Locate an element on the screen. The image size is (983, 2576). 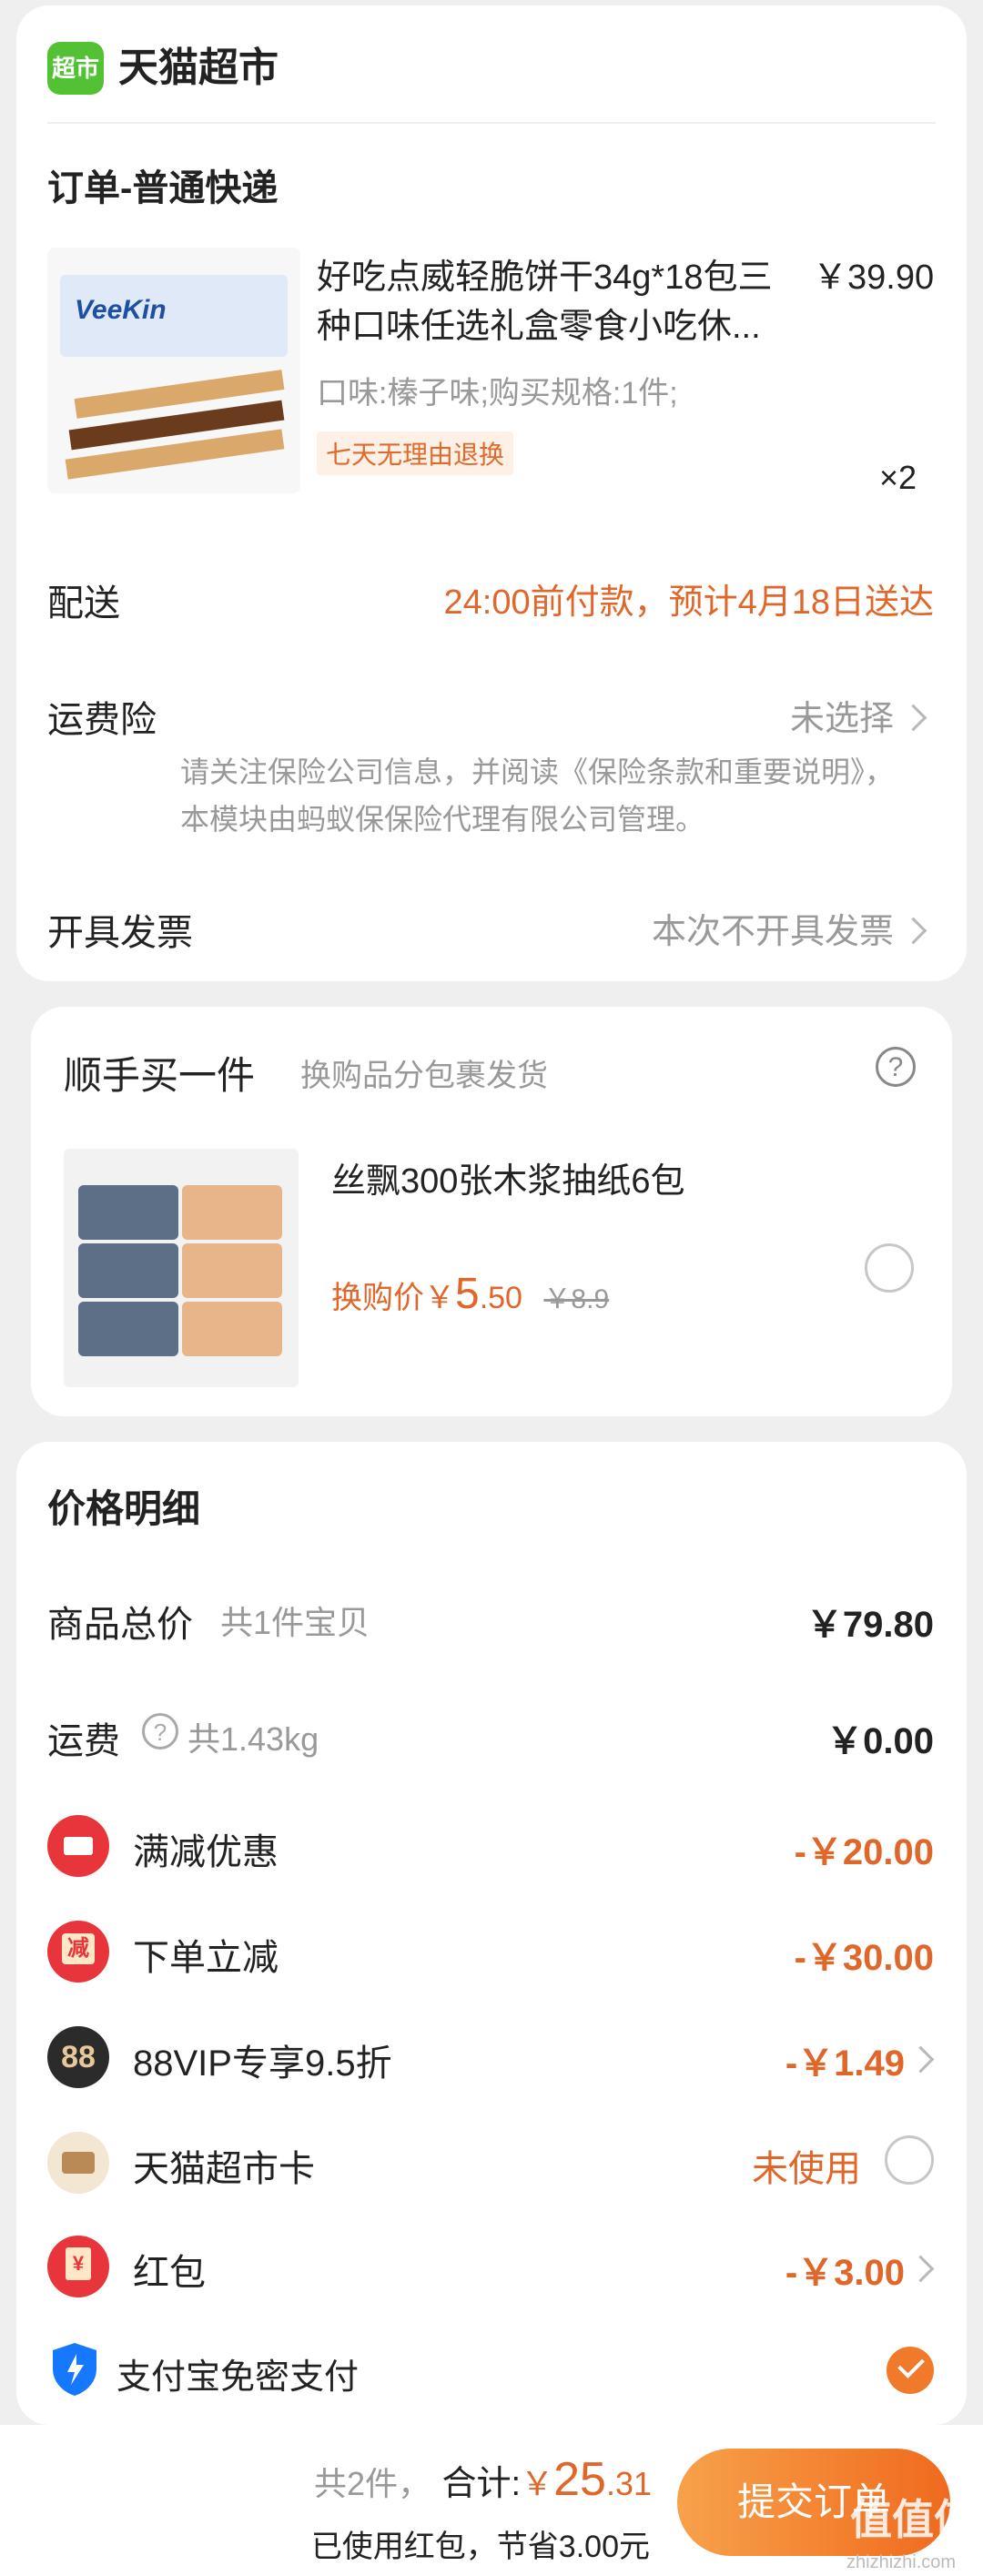
insurance-chevron-icon is located at coordinates (913, 718).